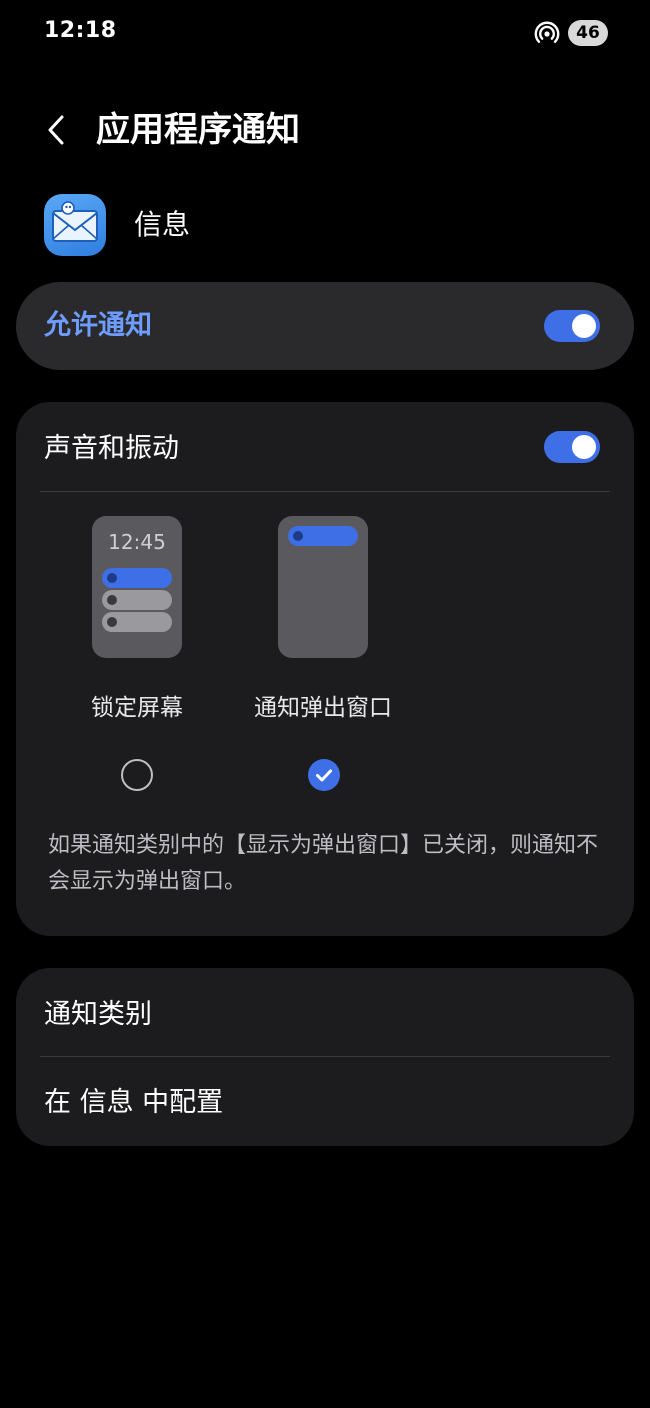  I want to click on popup-radio, so click(324, 775).